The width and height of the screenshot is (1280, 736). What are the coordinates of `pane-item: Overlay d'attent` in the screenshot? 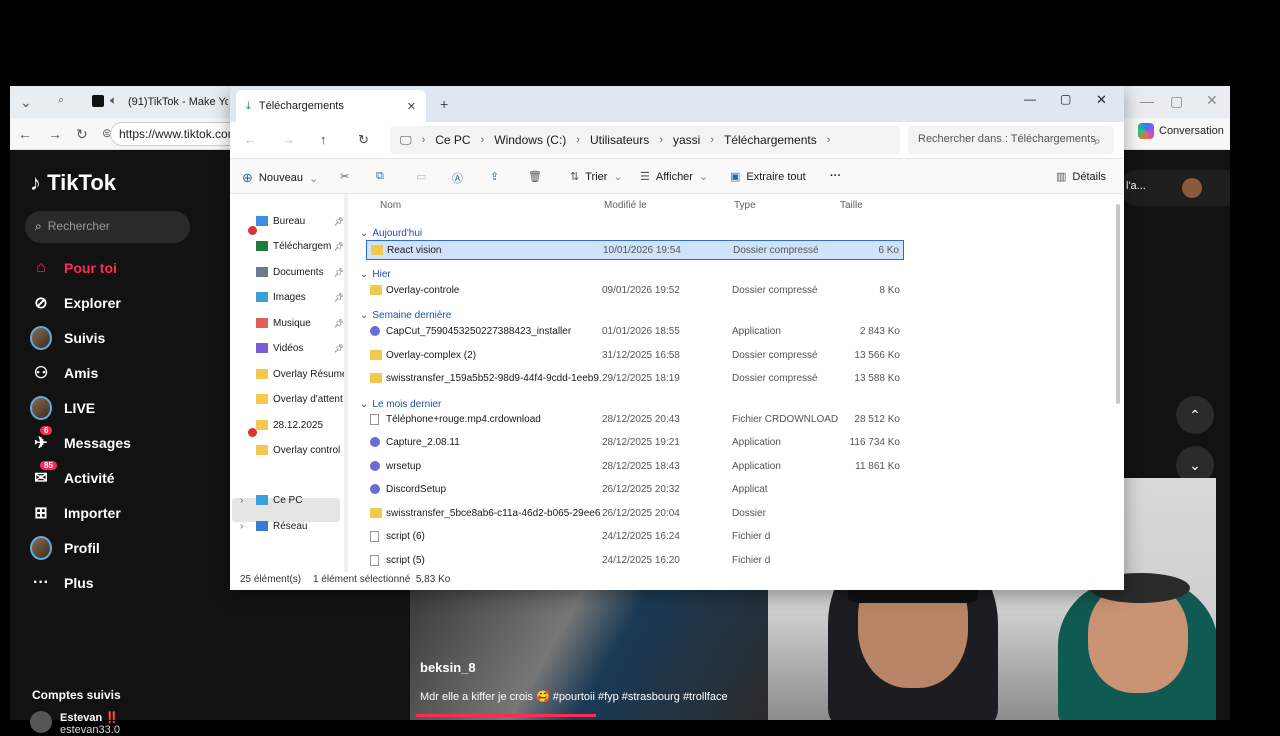 It's located at (301, 399).